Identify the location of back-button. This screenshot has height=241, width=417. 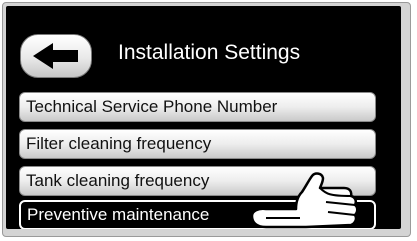
(56, 56).